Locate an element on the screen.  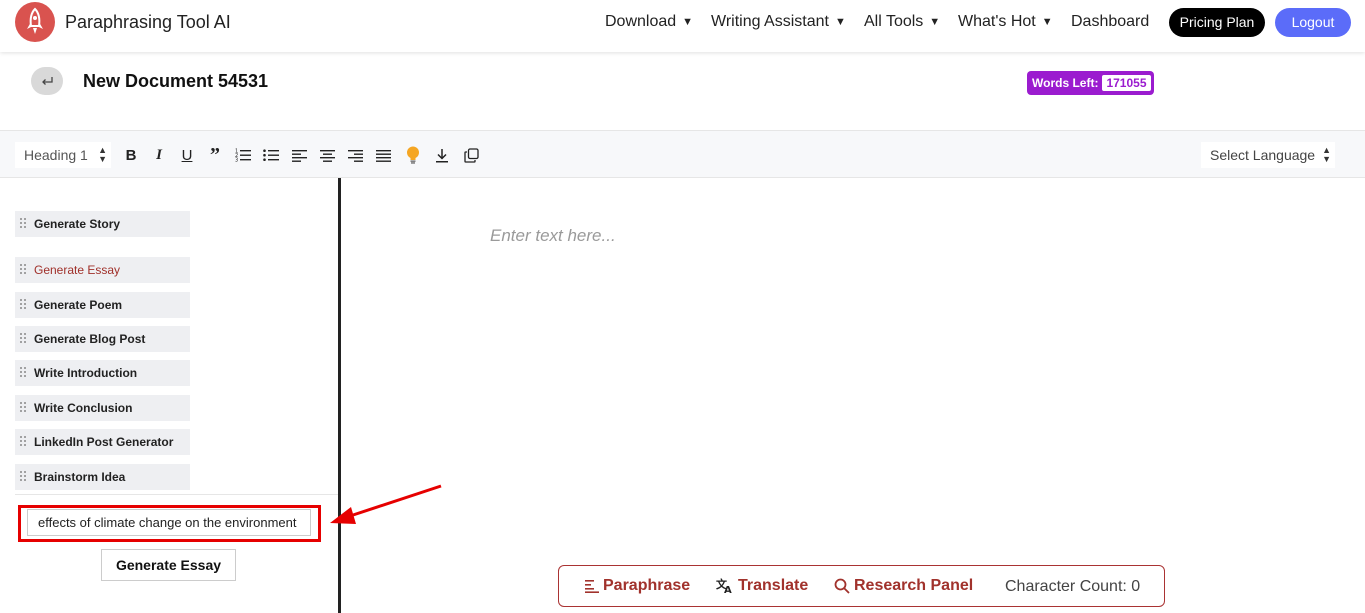
panel-divider is located at coordinates (339, 395).